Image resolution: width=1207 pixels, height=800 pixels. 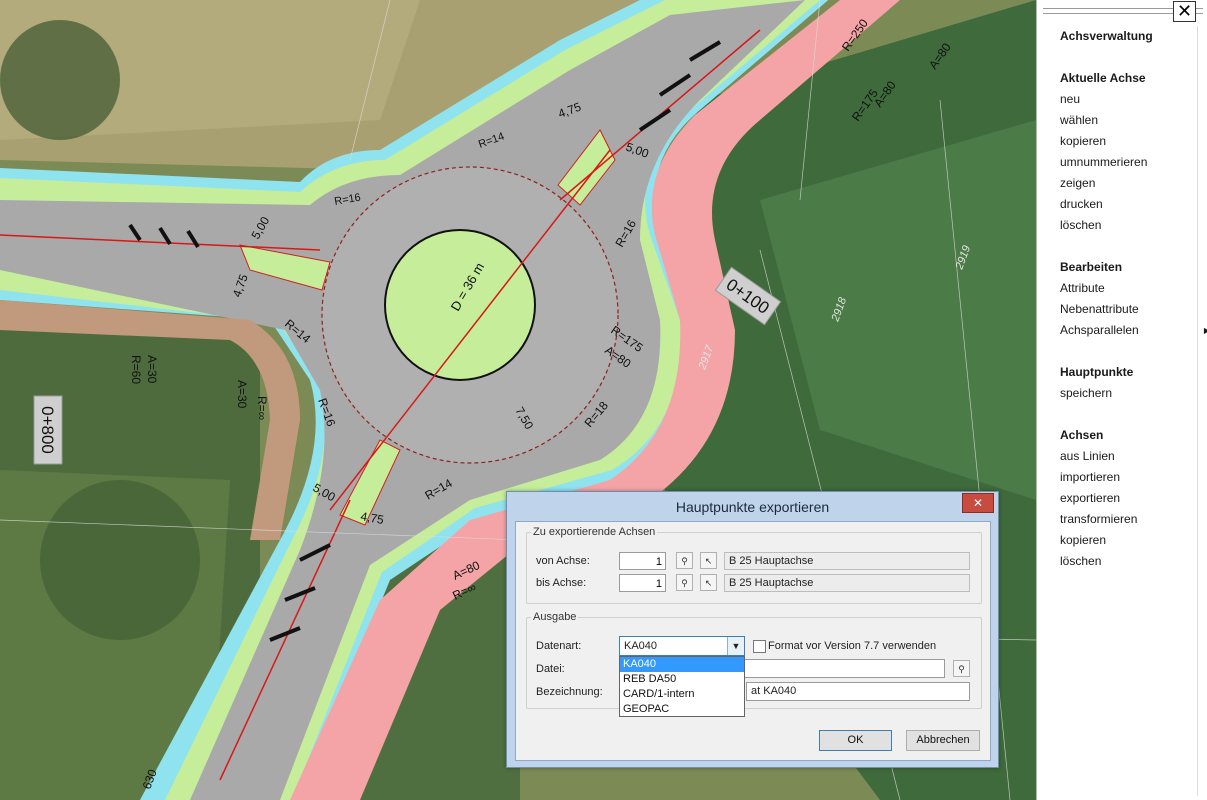 What do you see at coordinates (559, 646) in the screenshot?
I see `datenart-label: Datenart:` at bounding box center [559, 646].